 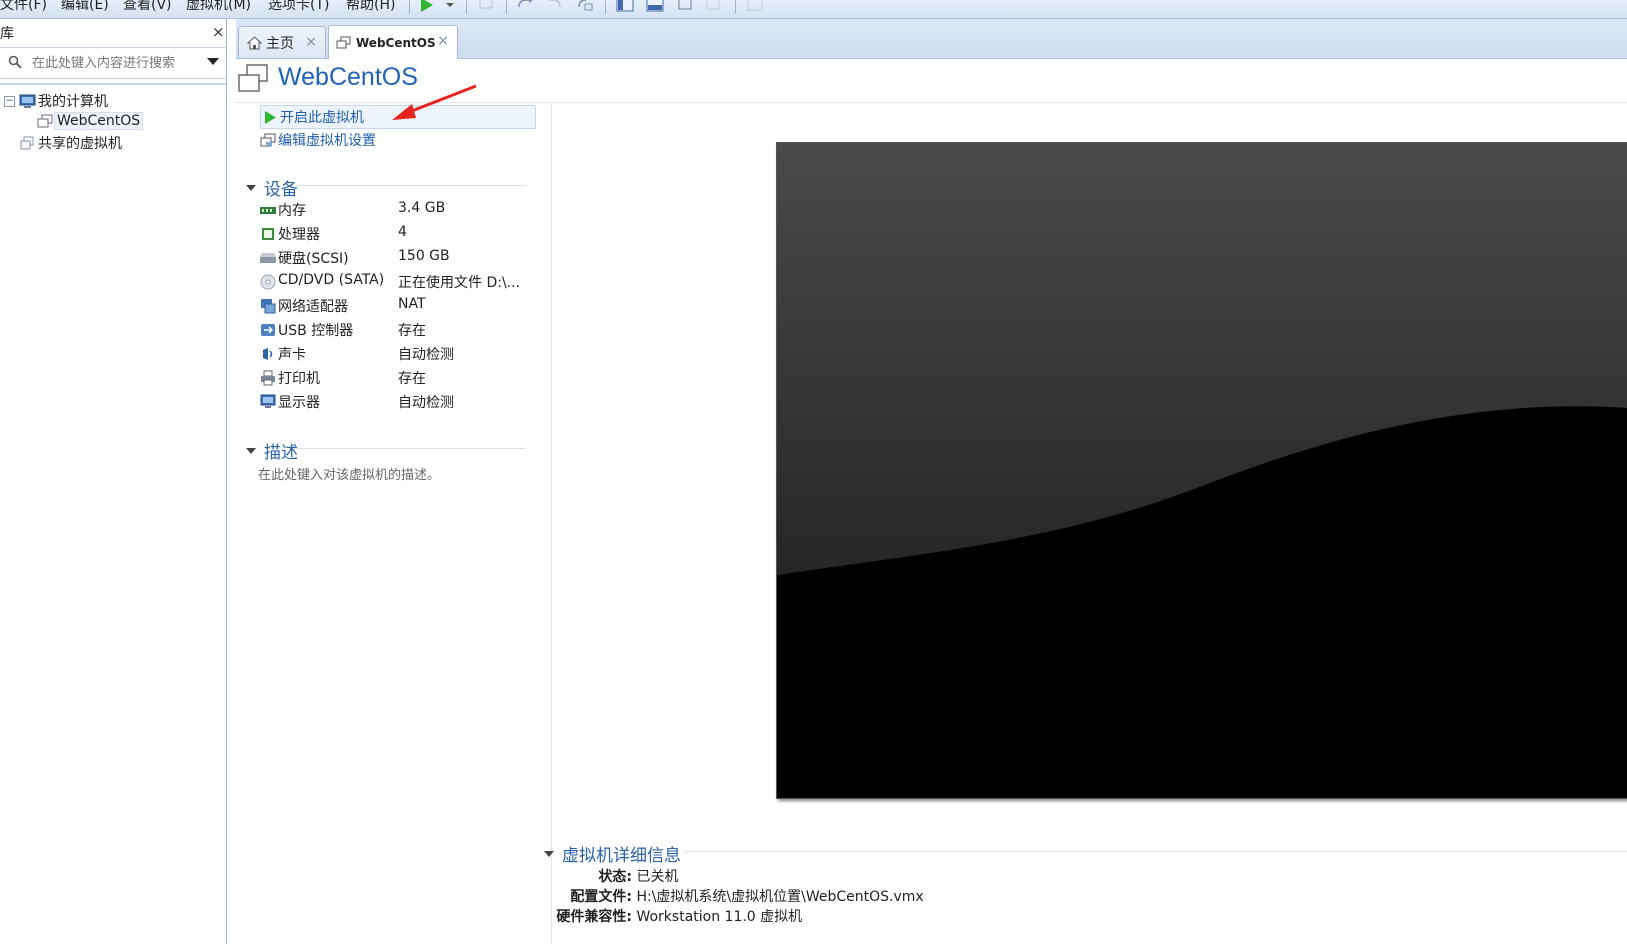 What do you see at coordinates (268, 354) in the screenshot?
I see `sound-icon` at bounding box center [268, 354].